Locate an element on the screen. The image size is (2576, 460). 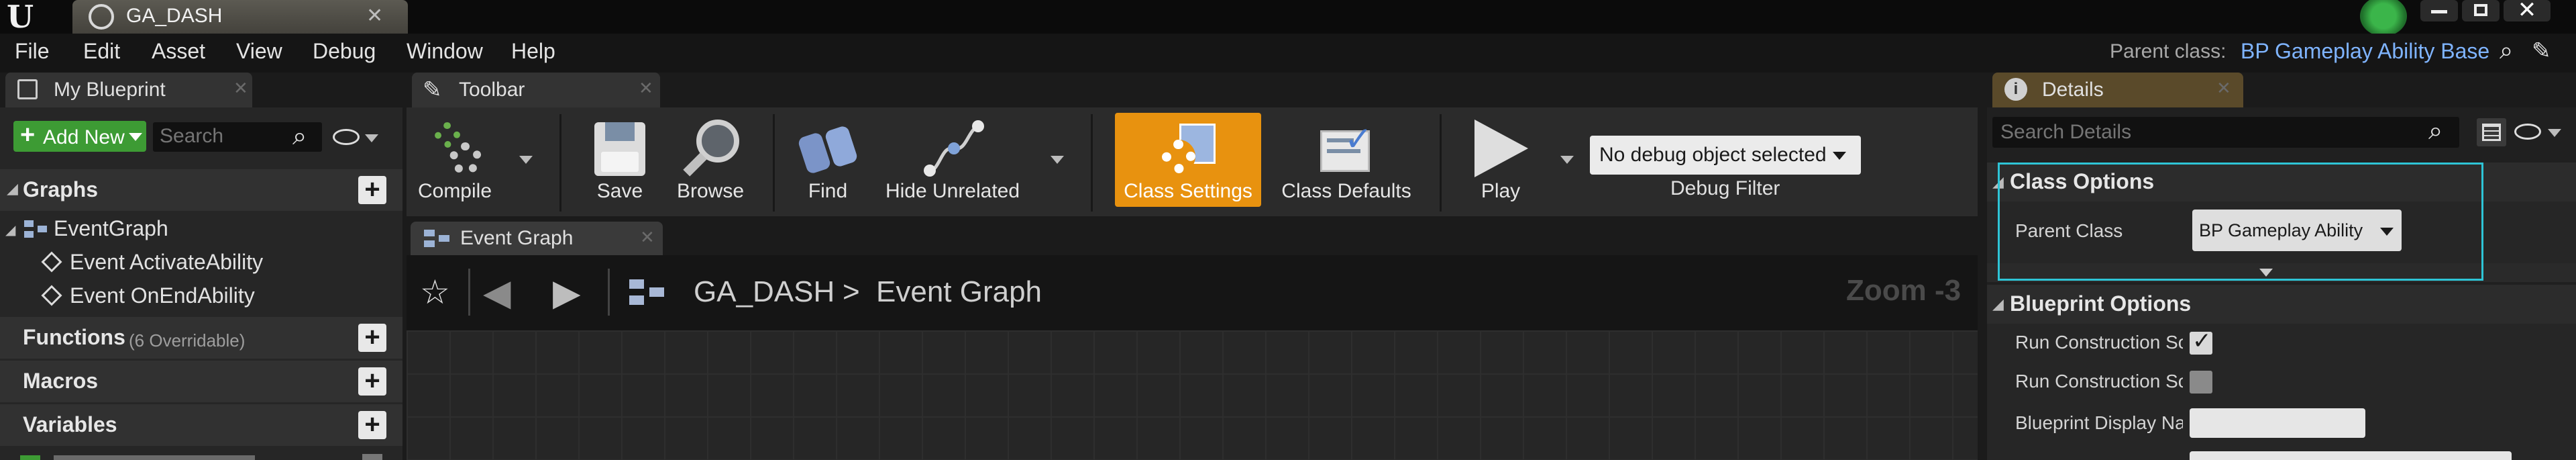
toolbar-tab-label: Toolbar is located at coordinates (492, 90).